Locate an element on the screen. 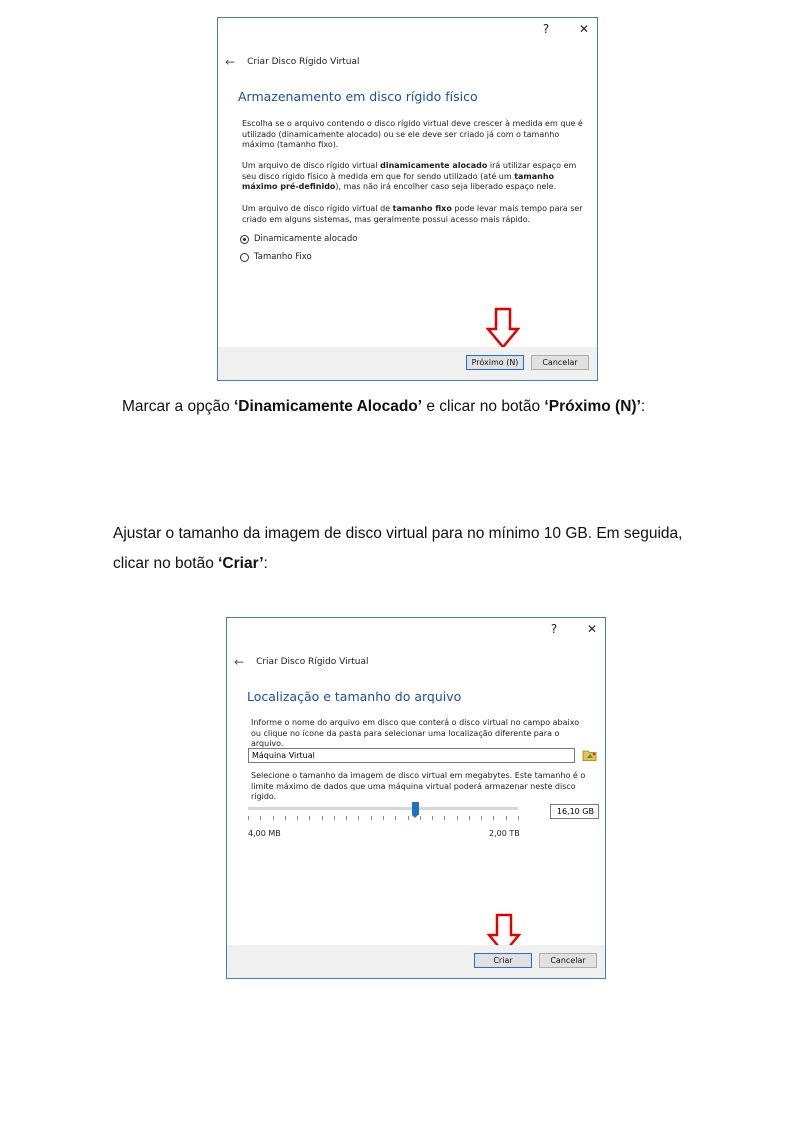  dialog-footer: Próximo (N) Cancelar is located at coordinates (407, 363).